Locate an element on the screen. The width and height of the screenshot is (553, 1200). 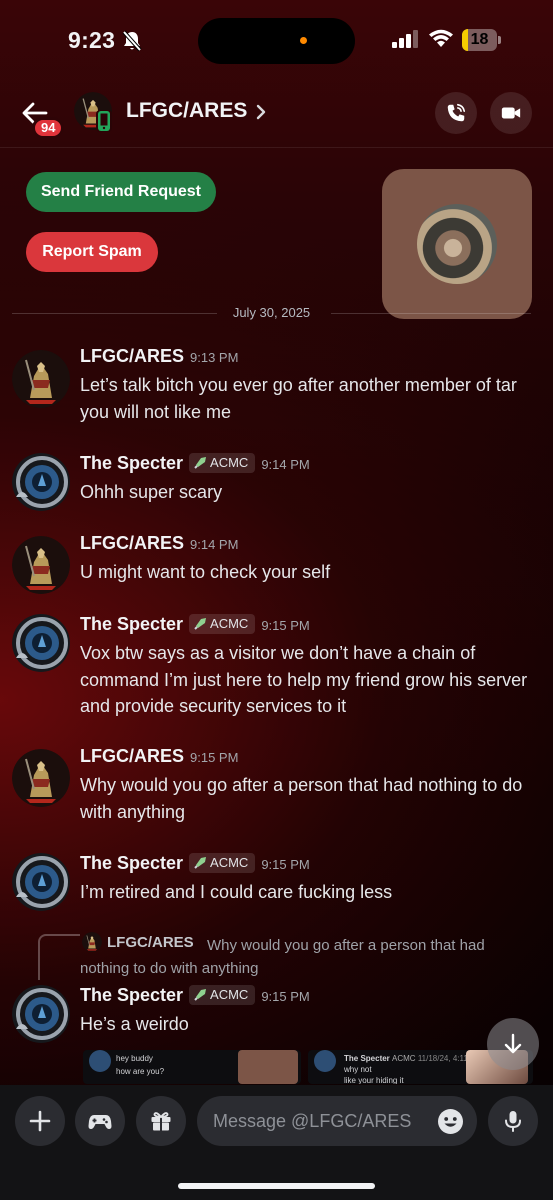
microphone-icon is located at coordinates (513, 1121).